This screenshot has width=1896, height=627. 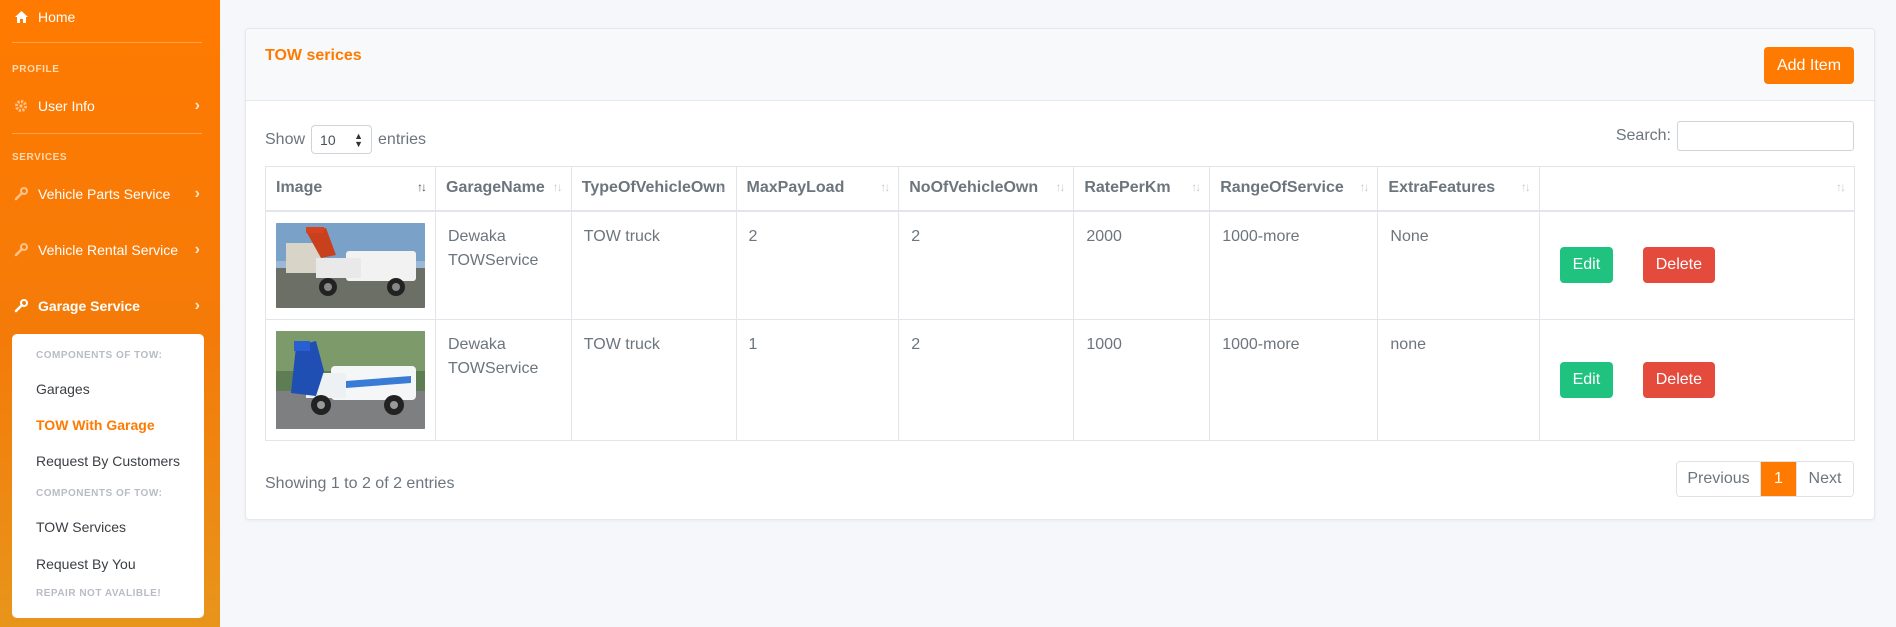 What do you see at coordinates (21, 106) in the screenshot?
I see `gear-icon` at bounding box center [21, 106].